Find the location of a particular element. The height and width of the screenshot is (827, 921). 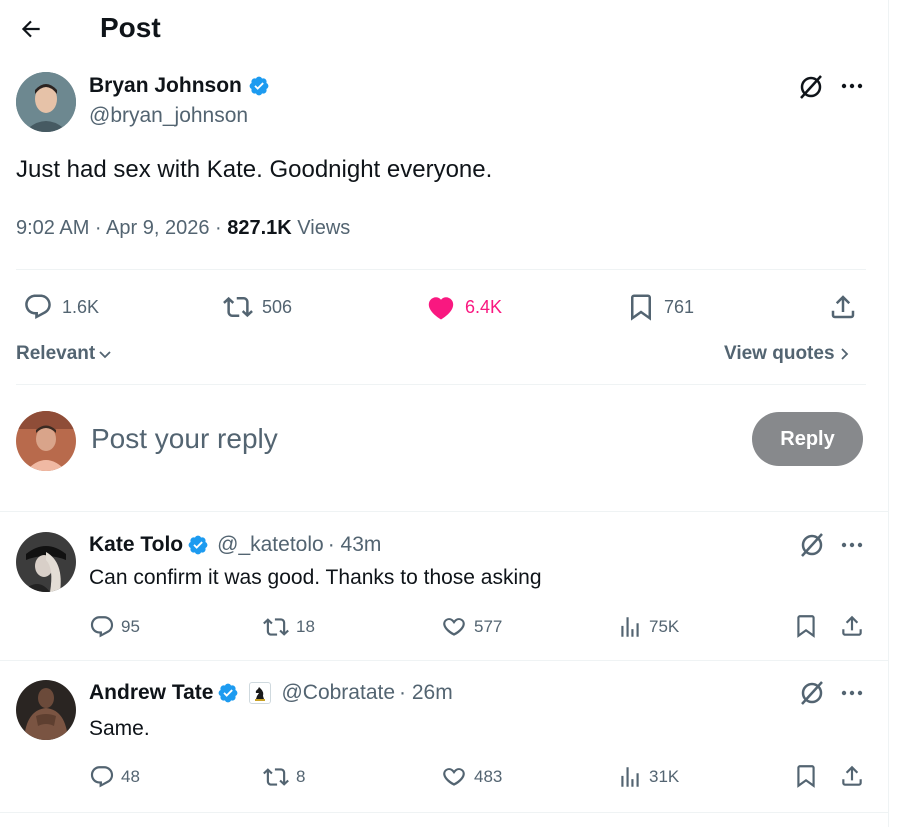

reply-author-name: Andrew Tate is located at coordinates (151, 693).